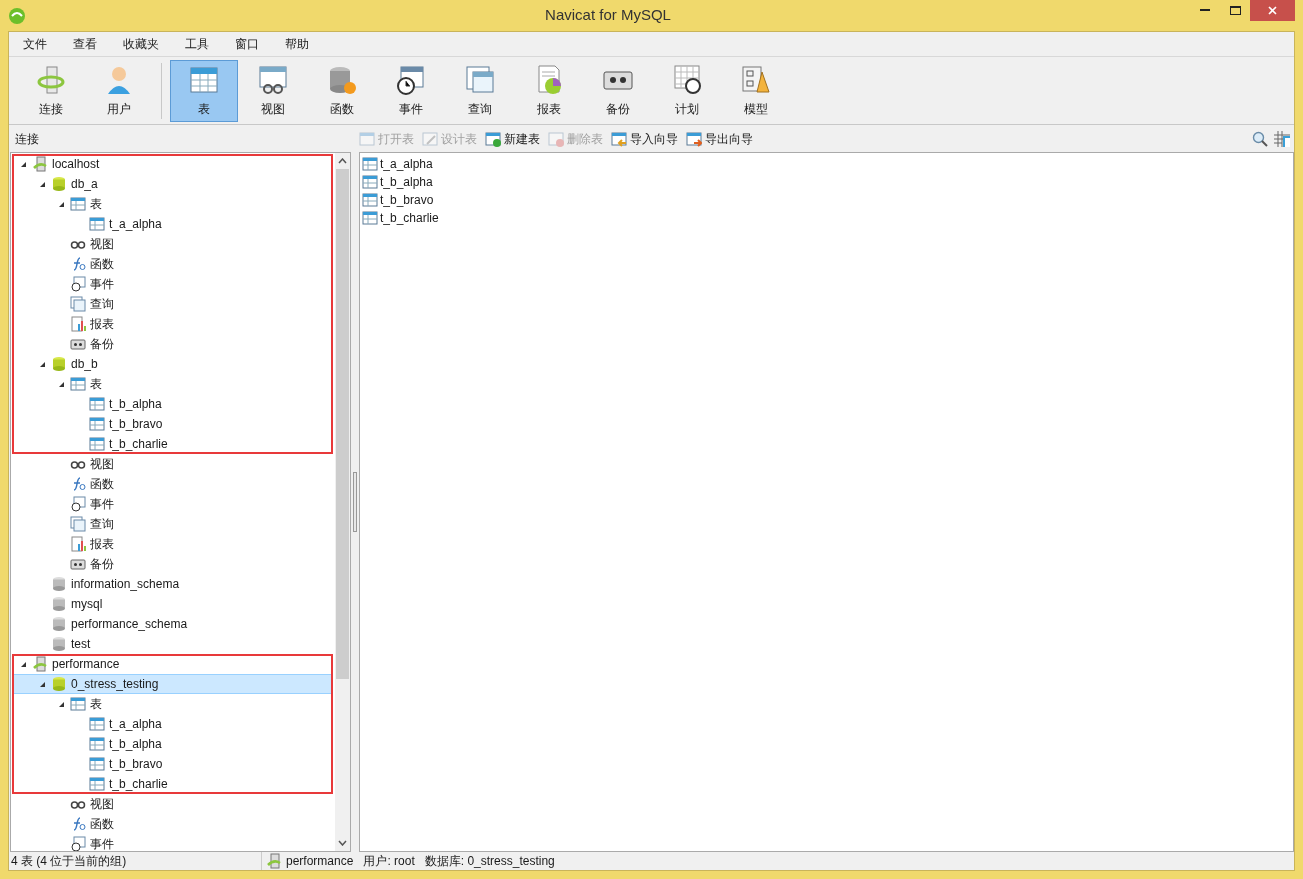 The width and height of the screenshot is (1303, 879). What do you see at coordinates (297, 44) in the screenshot?
I see `menu-item: 帮助` at bounding box center [297, 44].